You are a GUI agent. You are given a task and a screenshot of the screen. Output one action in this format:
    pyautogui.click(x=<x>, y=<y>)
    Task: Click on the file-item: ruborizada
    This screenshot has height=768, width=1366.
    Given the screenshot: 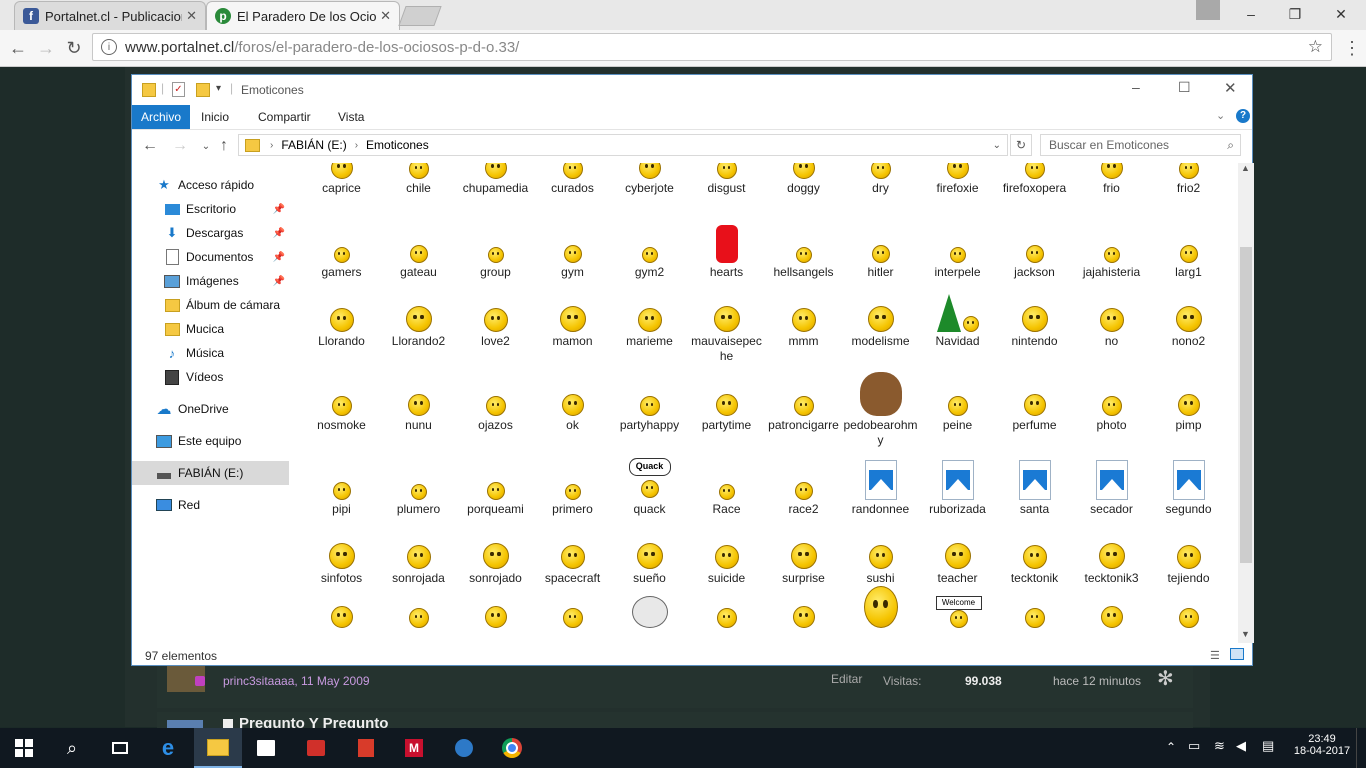 What is the action you would take?
    pyautogui.click(x=957, y=487)
    